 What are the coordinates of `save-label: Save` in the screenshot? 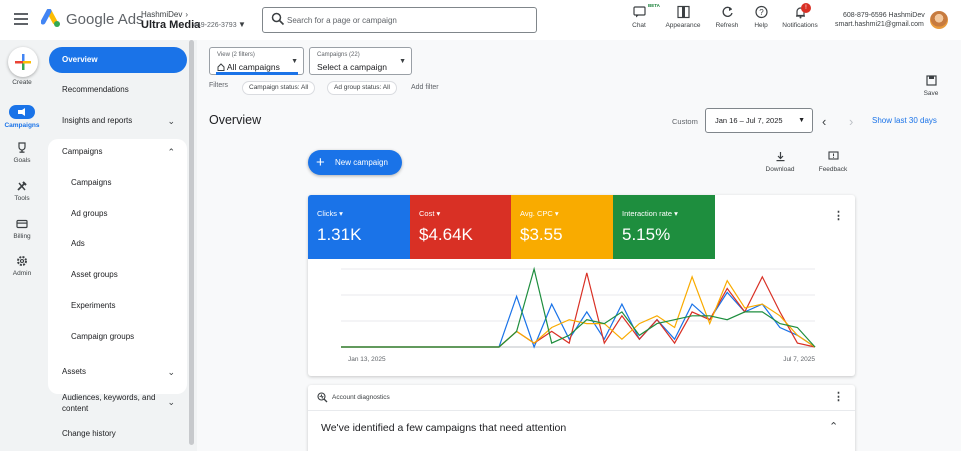 It's located at (931, 93).